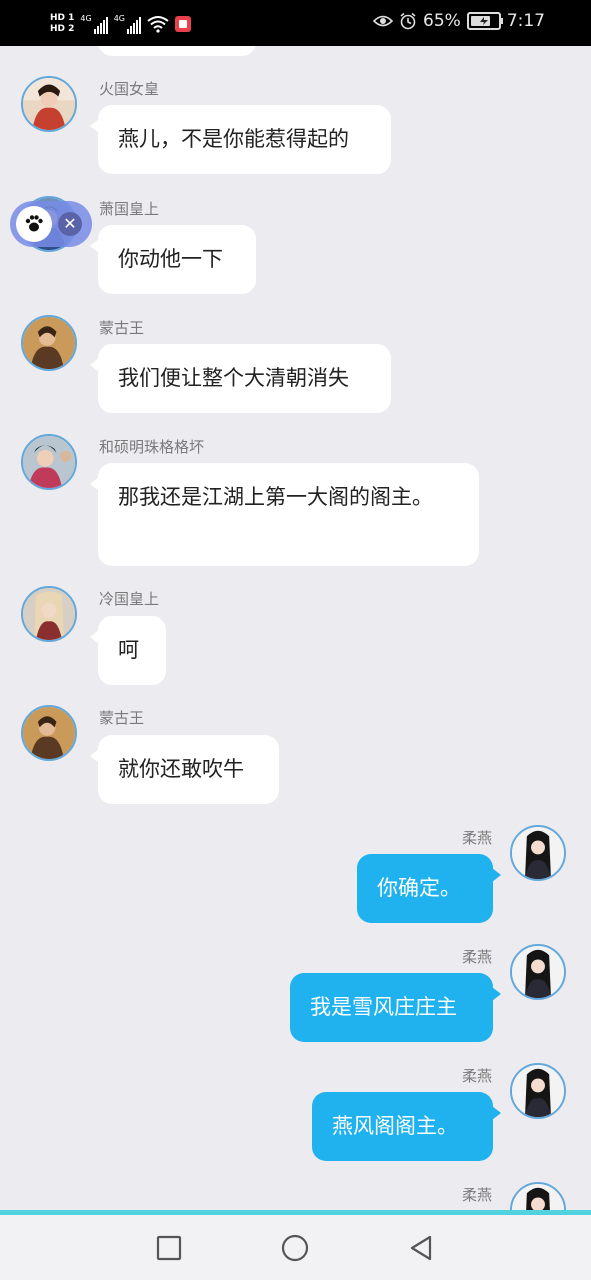  I want to click on net1-label: 4G, so click(86, 18).